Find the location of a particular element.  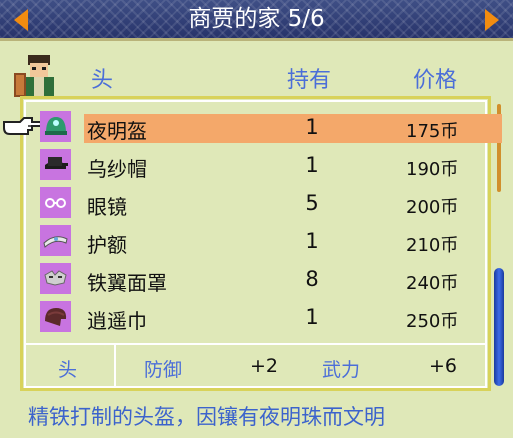

stats-divider is located at coordinates (115, 366).